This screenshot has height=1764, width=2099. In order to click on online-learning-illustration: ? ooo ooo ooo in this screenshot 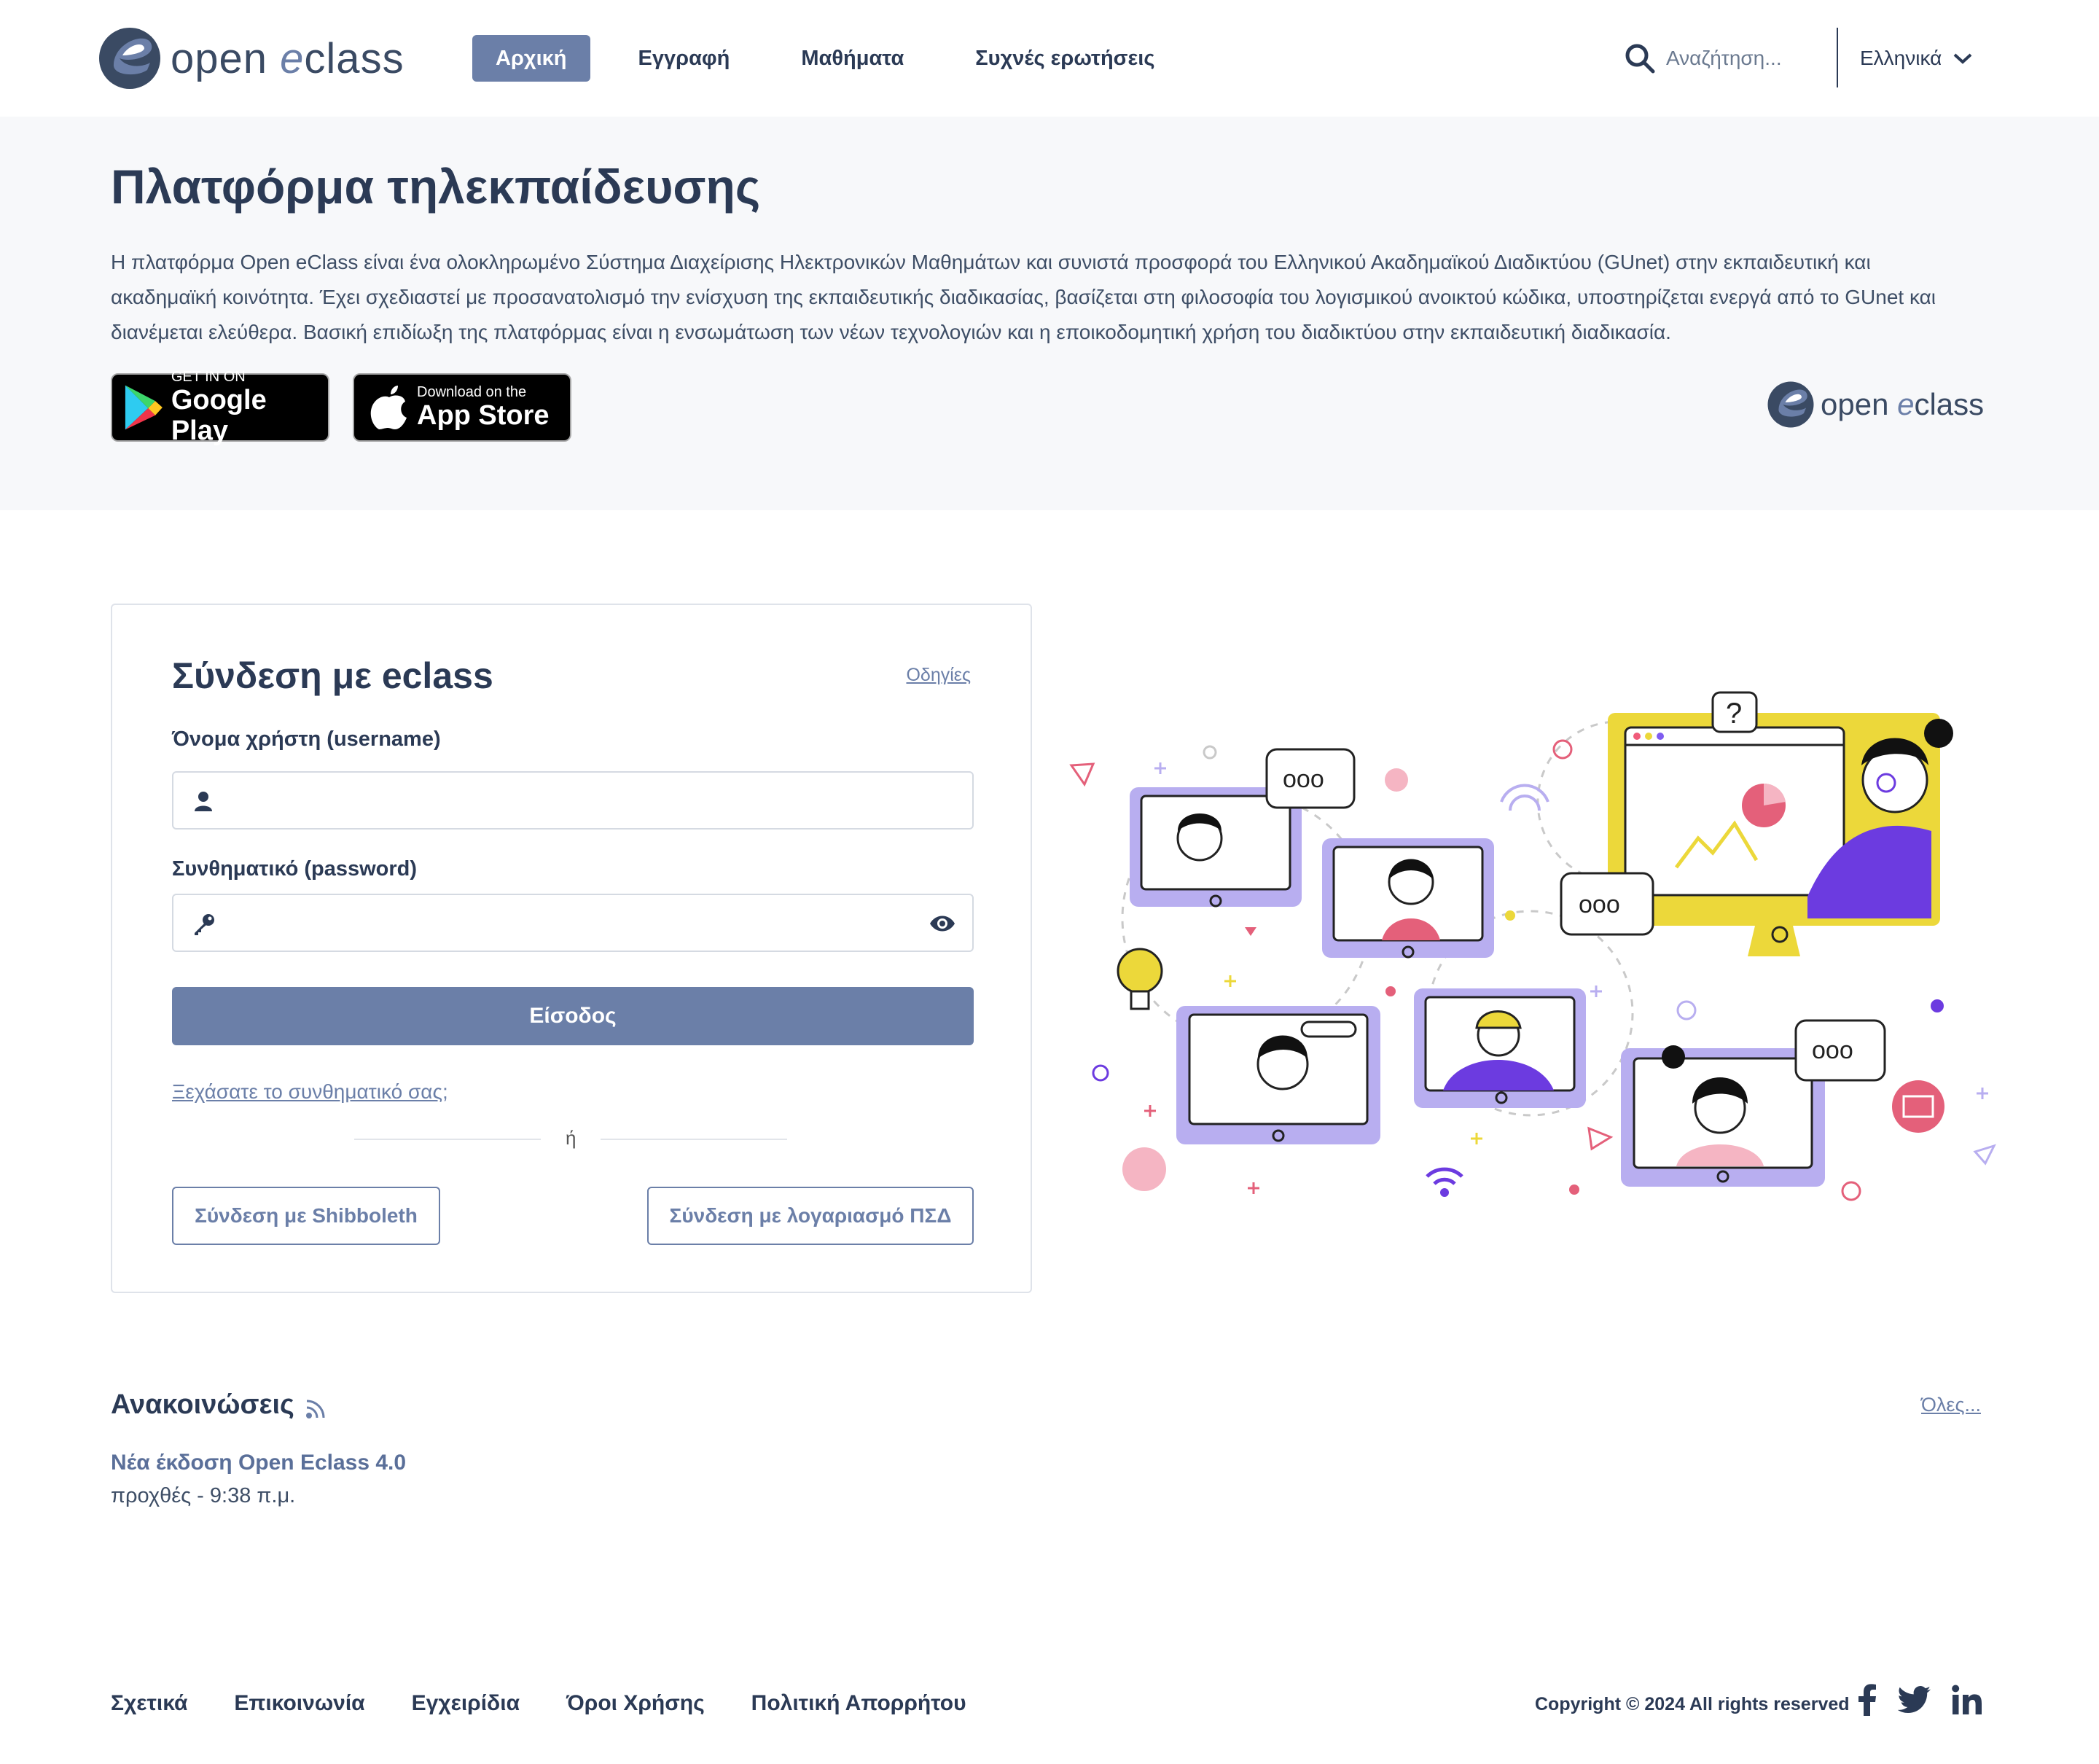, I will do `click(1532, 946)`.